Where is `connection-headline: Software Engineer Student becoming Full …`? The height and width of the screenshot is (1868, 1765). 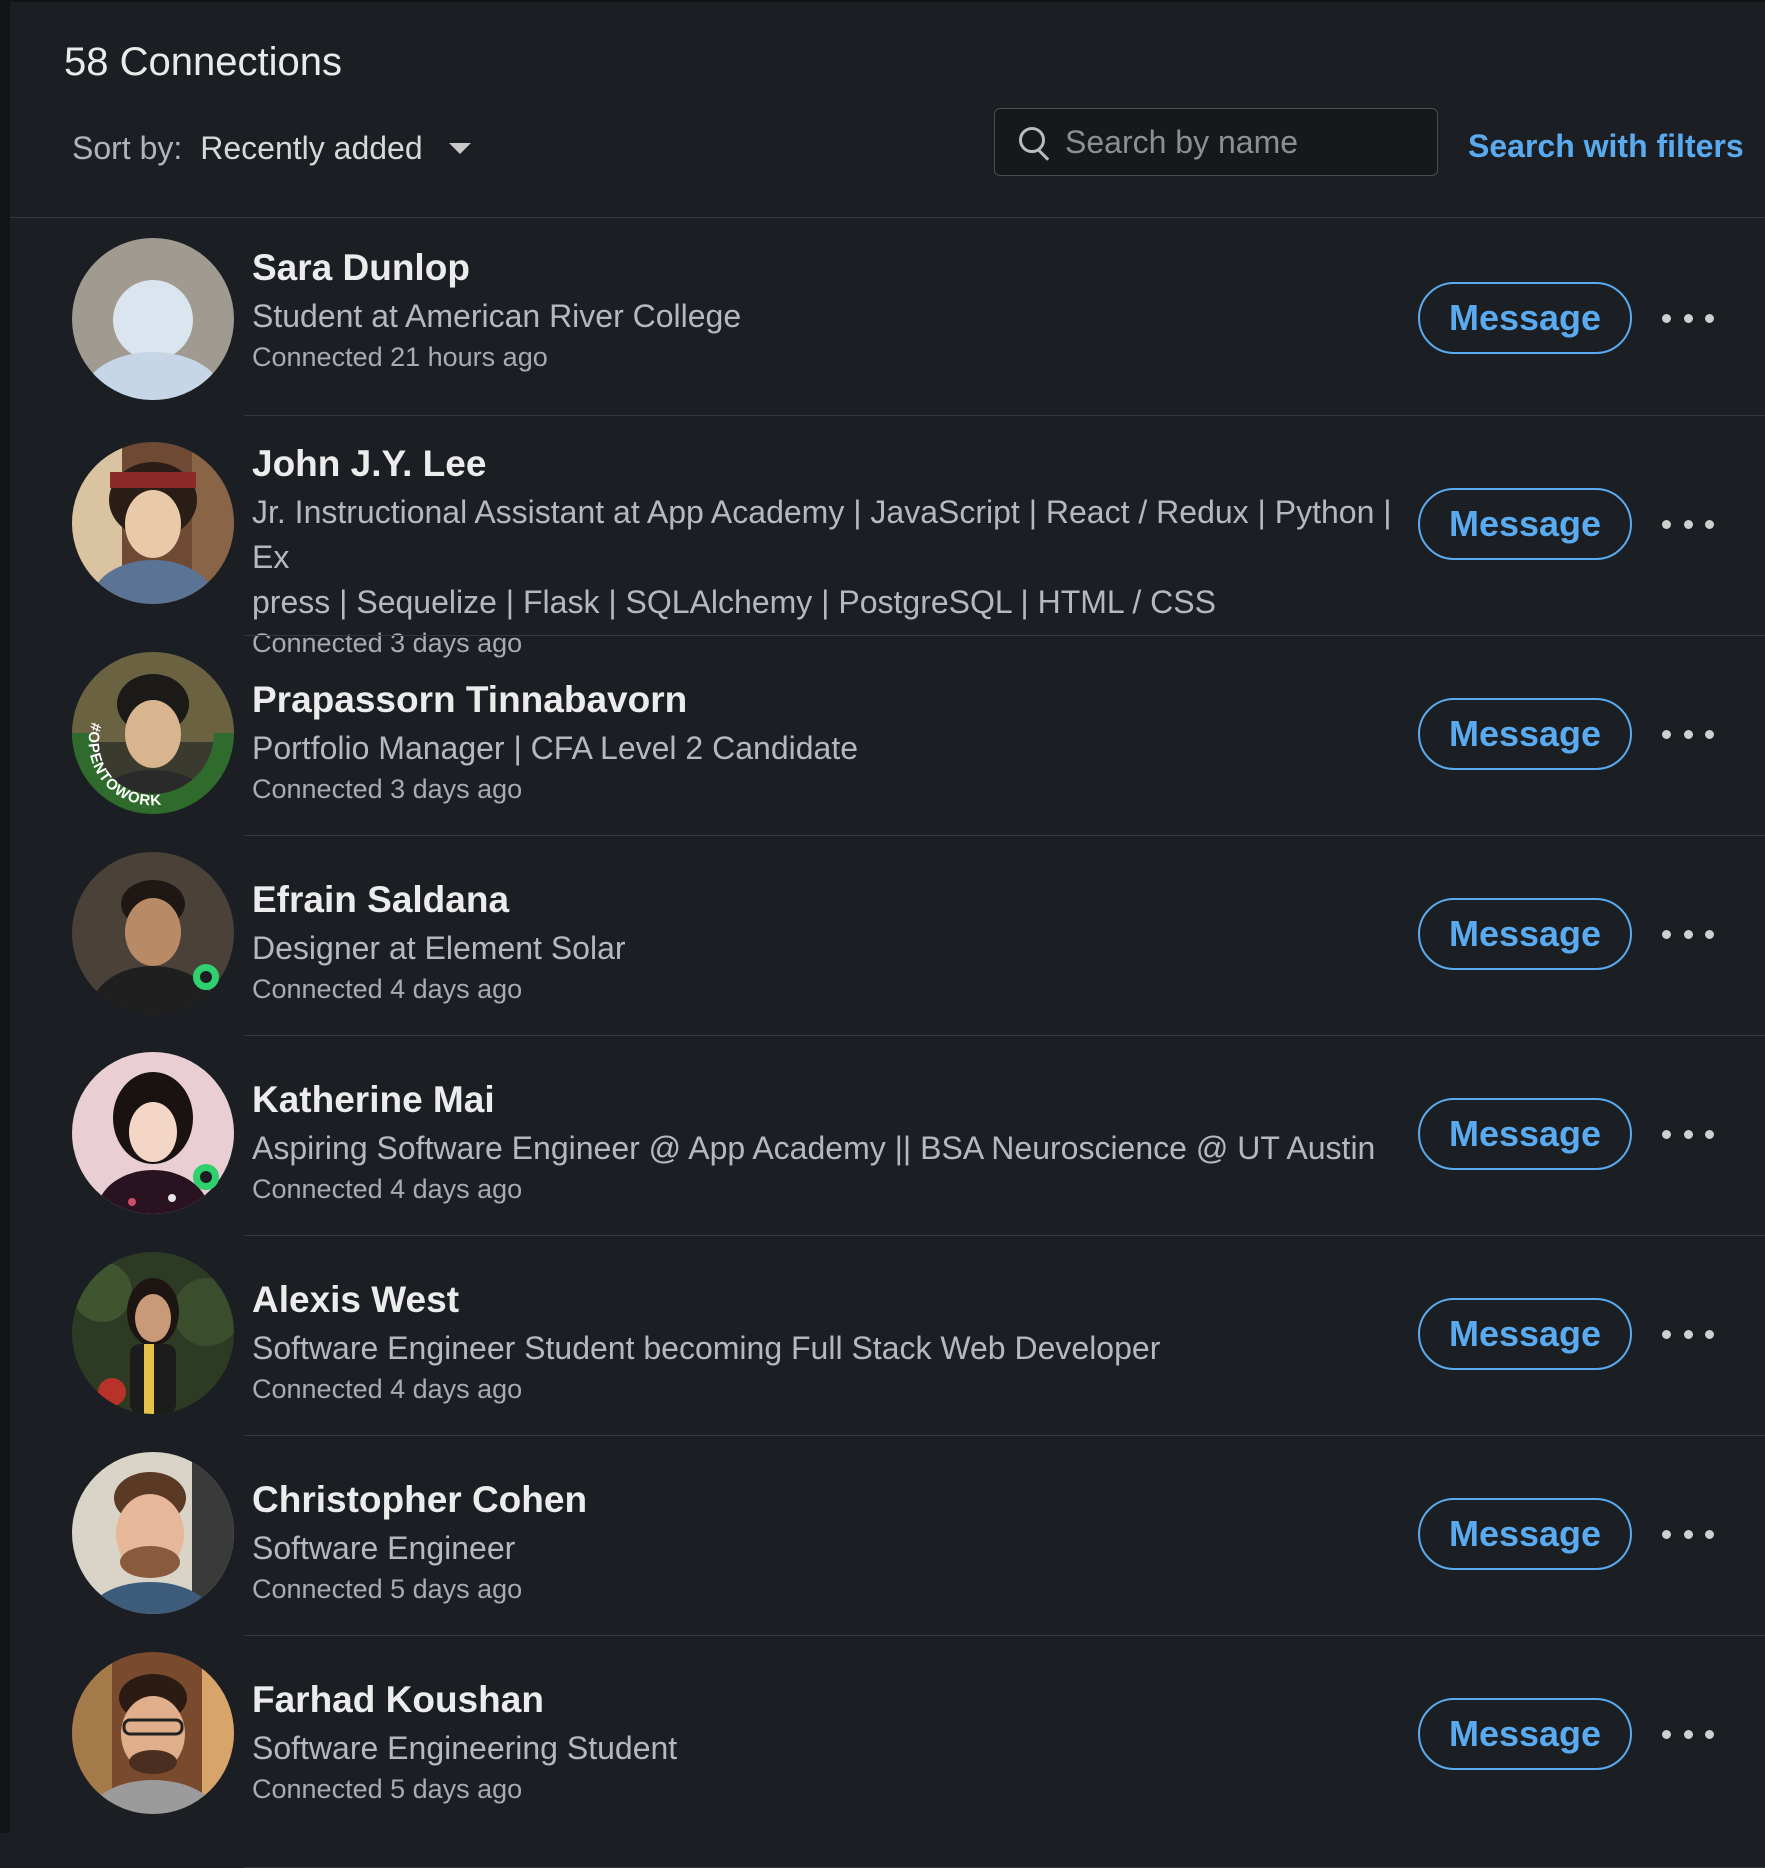 connection-headline: Software Engineer Student becoming Full … is located at coordinates (706, 1348).